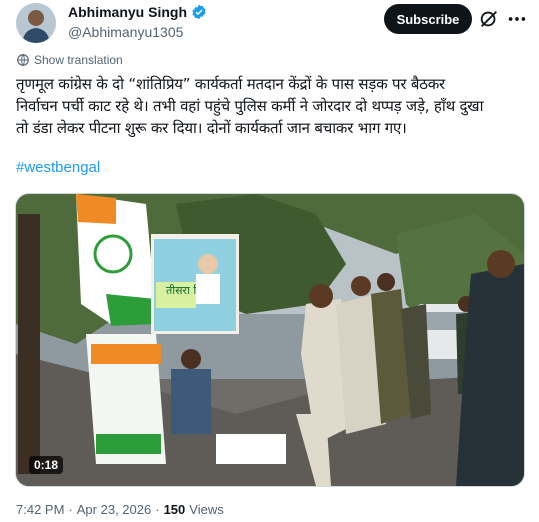 The width and height of the screenshot is (539, 522). I want to click on tweet-date: Apr 23, 2026, so click(114, 509).